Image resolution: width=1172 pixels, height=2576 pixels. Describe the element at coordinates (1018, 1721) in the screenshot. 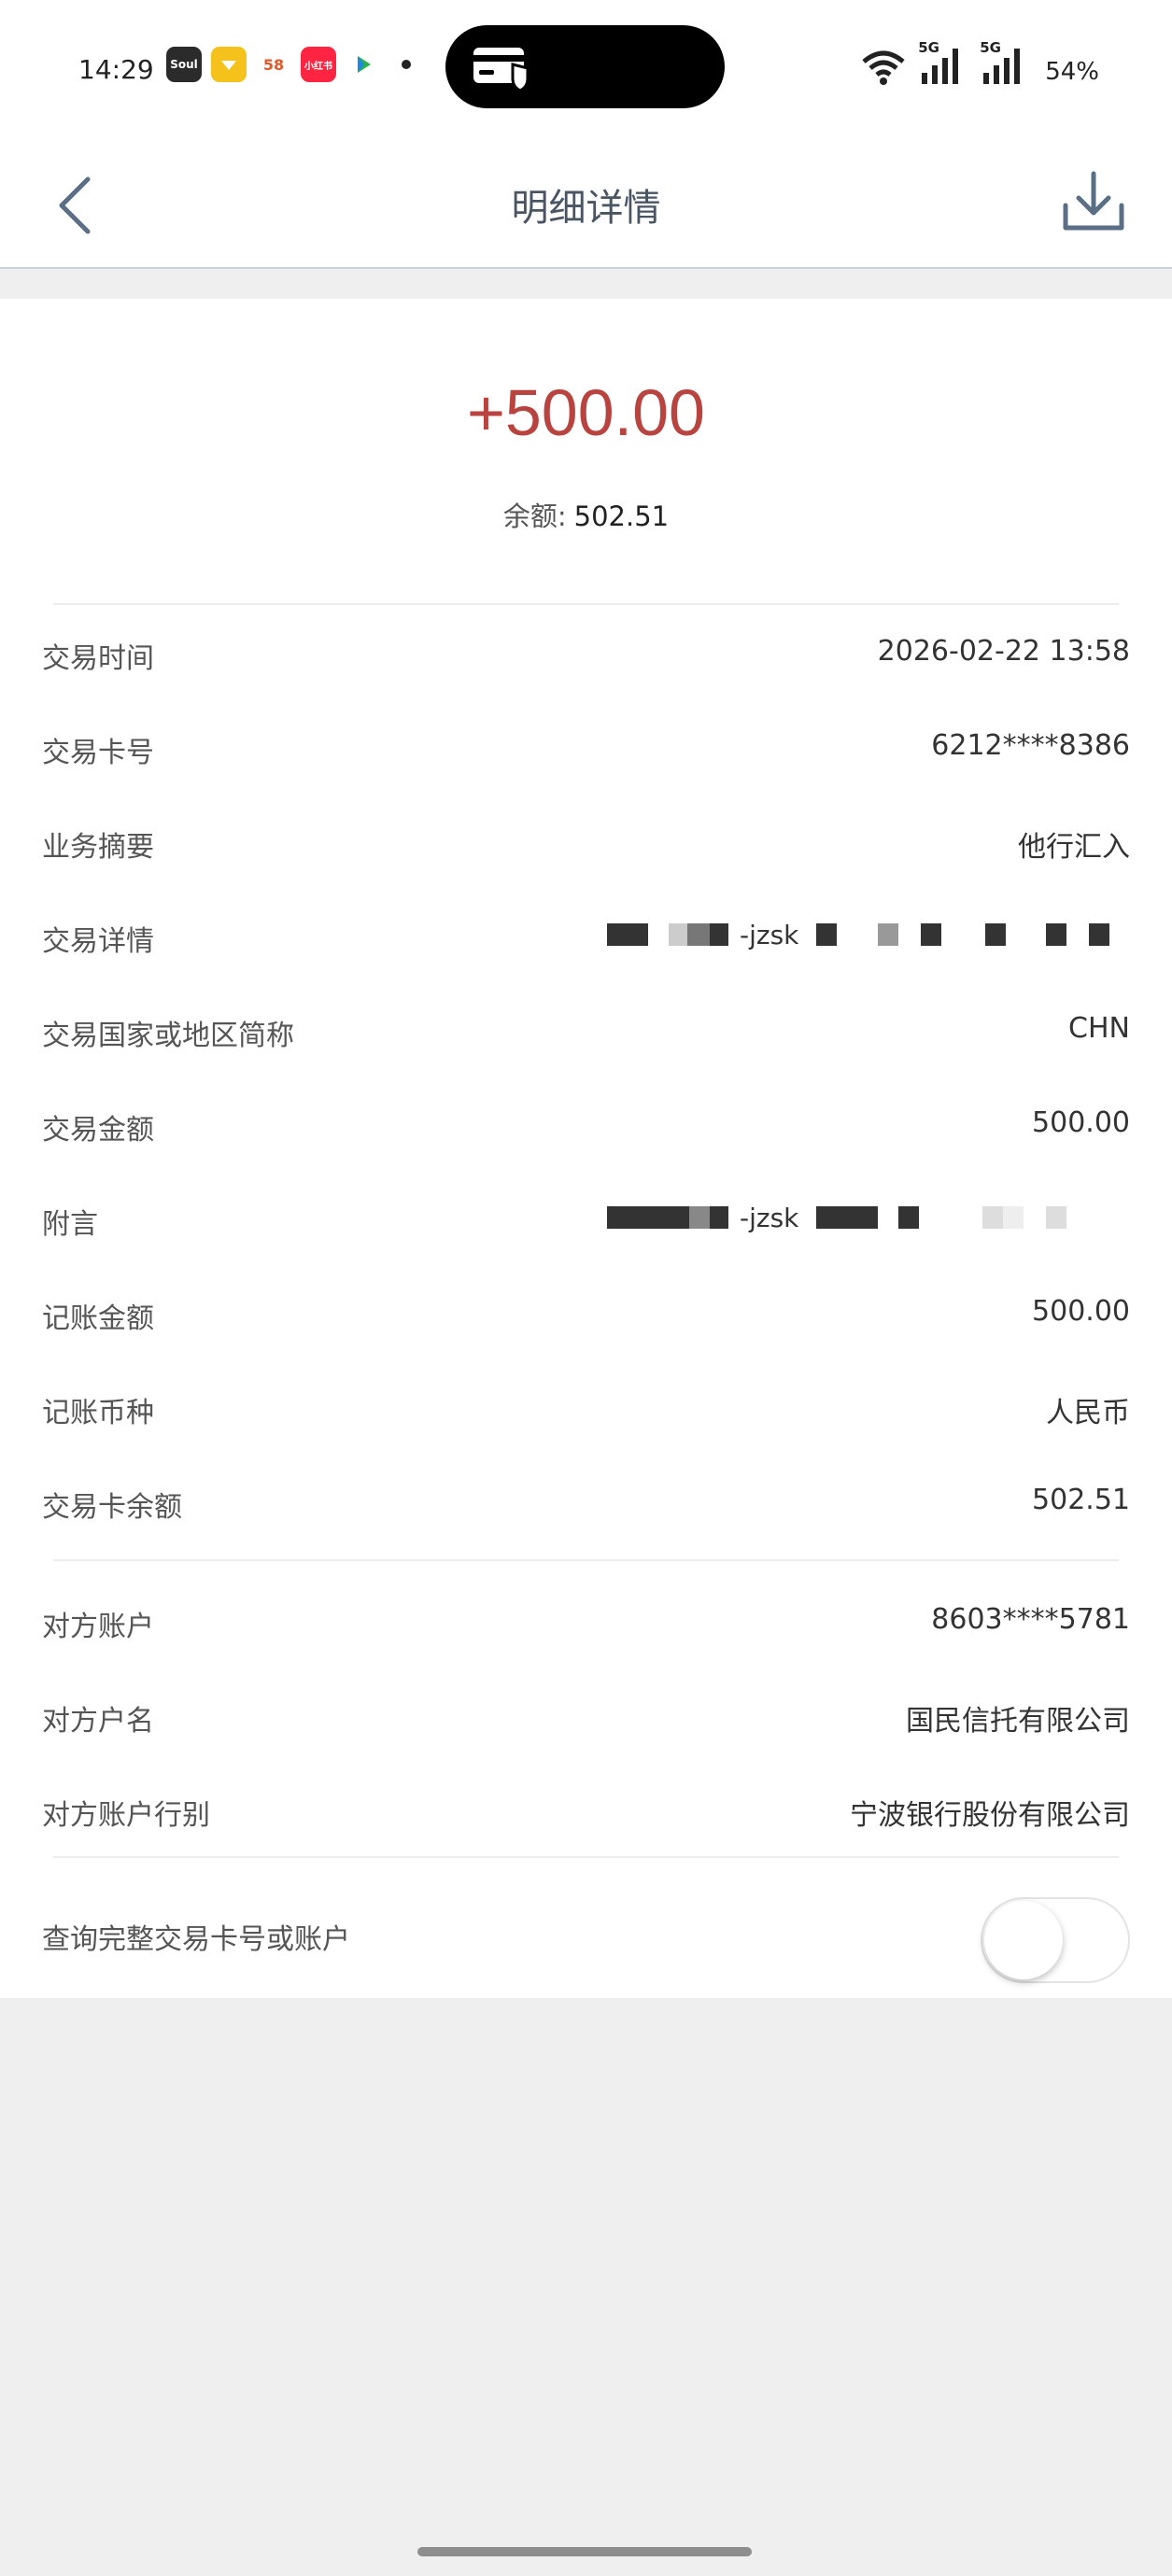

I see `row-value: 国民信托有限公司` at that location.